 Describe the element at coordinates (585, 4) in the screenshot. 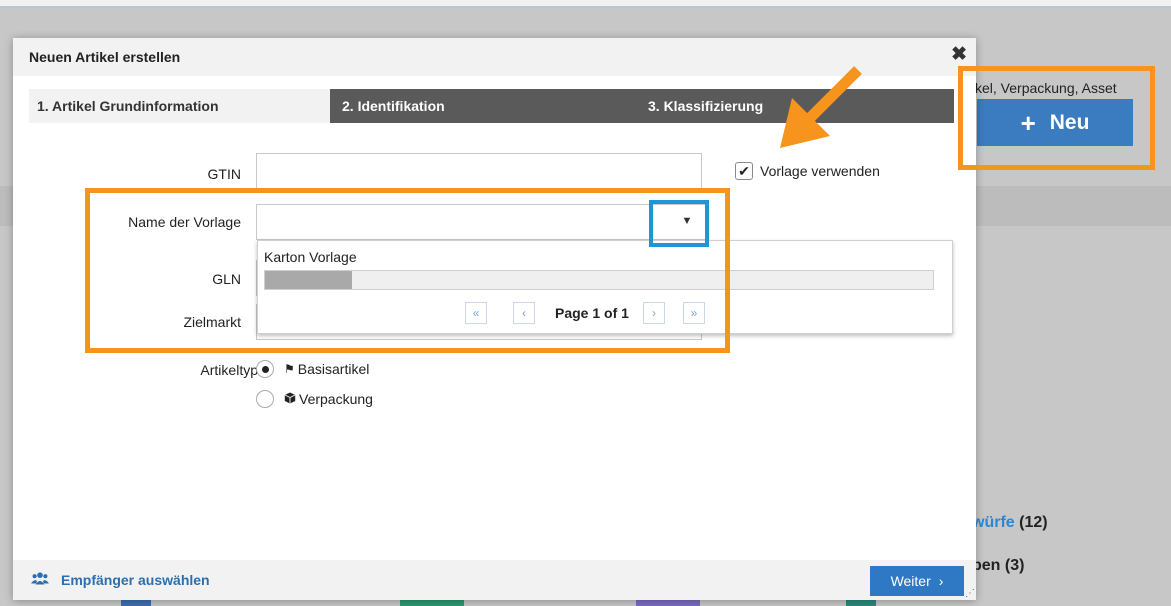

I see `background-topbar` at that location.